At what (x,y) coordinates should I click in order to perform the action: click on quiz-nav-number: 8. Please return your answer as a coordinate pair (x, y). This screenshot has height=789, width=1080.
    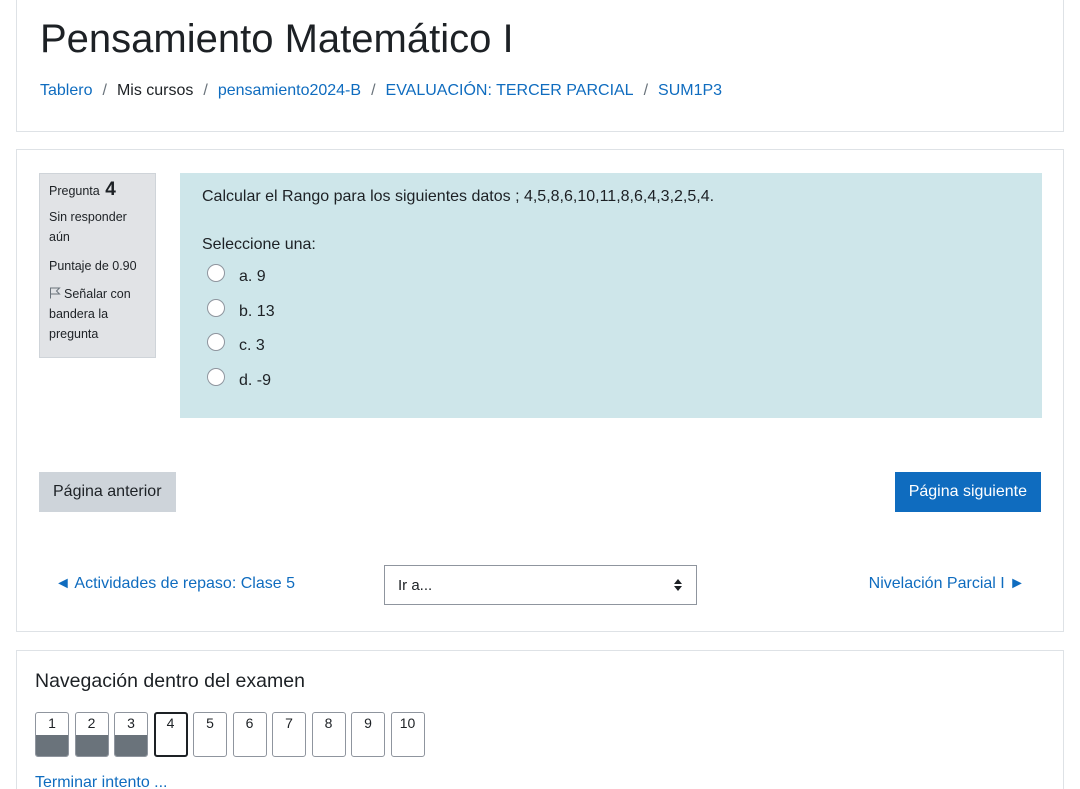
    Looking at the image, I should click on (328, 723).